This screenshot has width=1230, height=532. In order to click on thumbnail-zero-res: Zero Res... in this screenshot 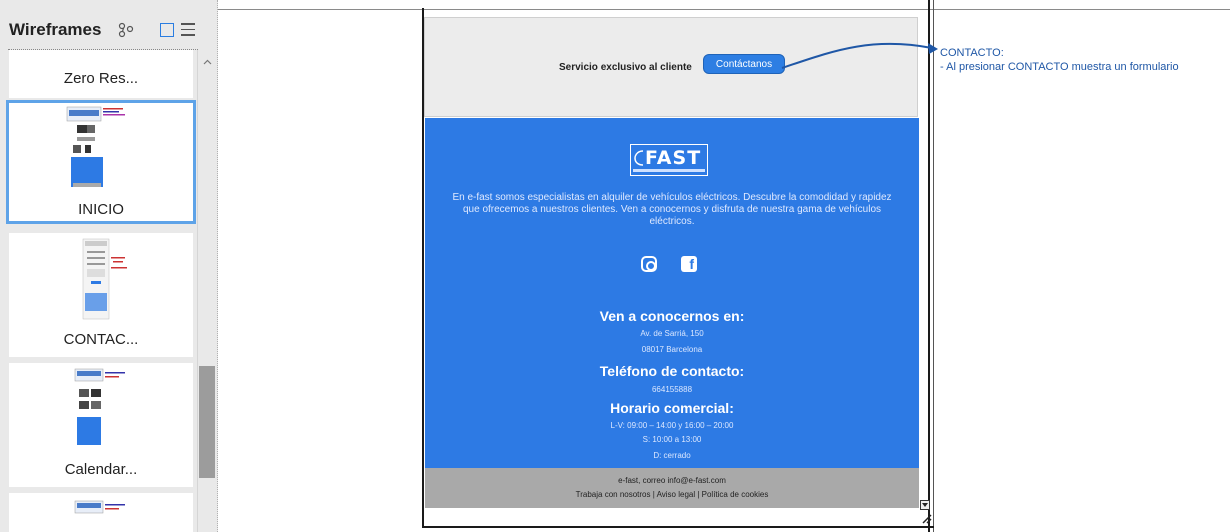, I will do `click(101, 74)`.